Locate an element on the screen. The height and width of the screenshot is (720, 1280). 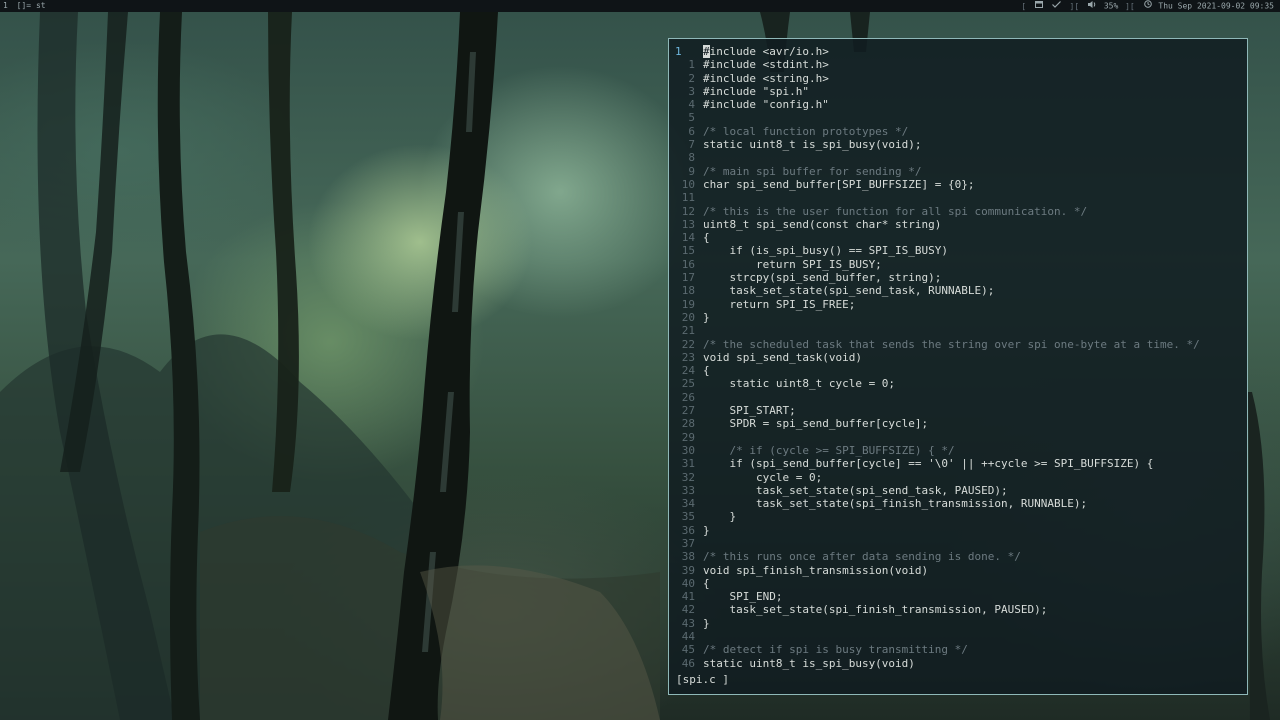
editor-line: 23 void spi_send_task(void) is located at coordinates (958, 357).